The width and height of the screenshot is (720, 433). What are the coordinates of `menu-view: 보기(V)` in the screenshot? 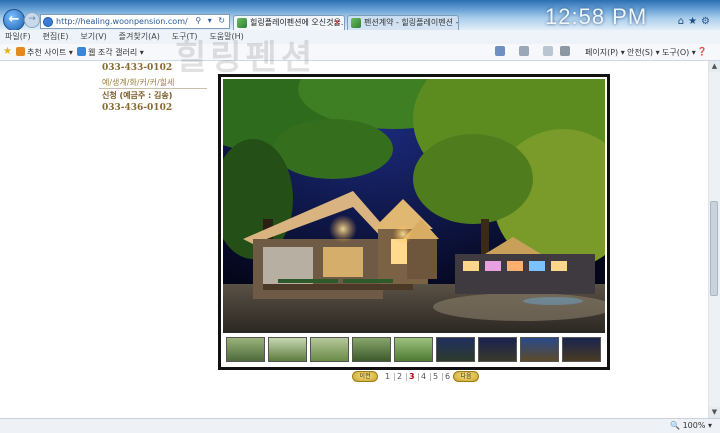 It's located at (93, 37).